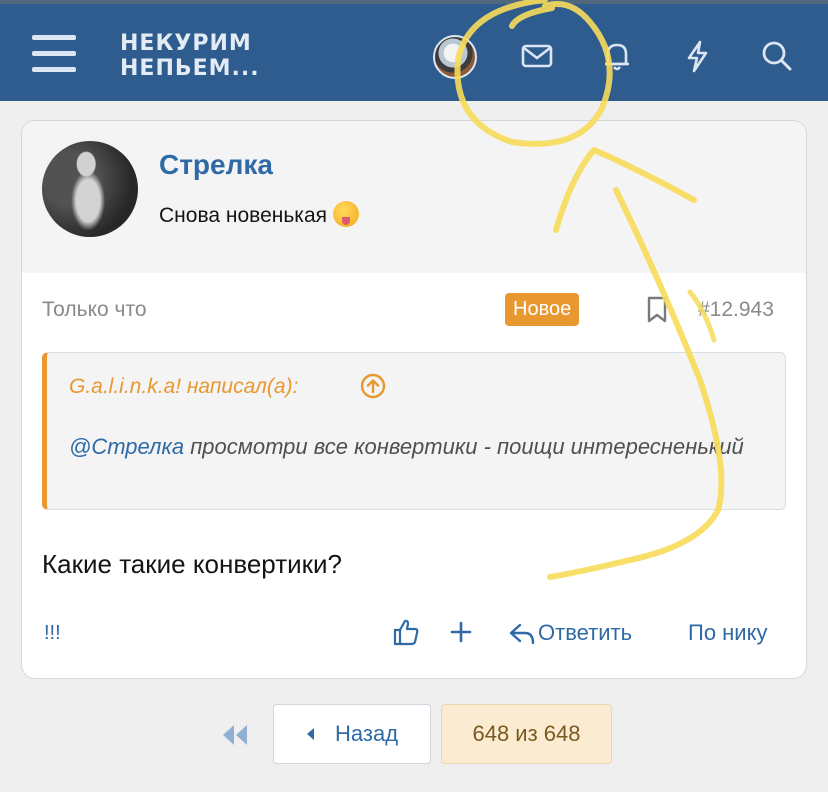  I want to click on menu-icon, so click(54, 55).